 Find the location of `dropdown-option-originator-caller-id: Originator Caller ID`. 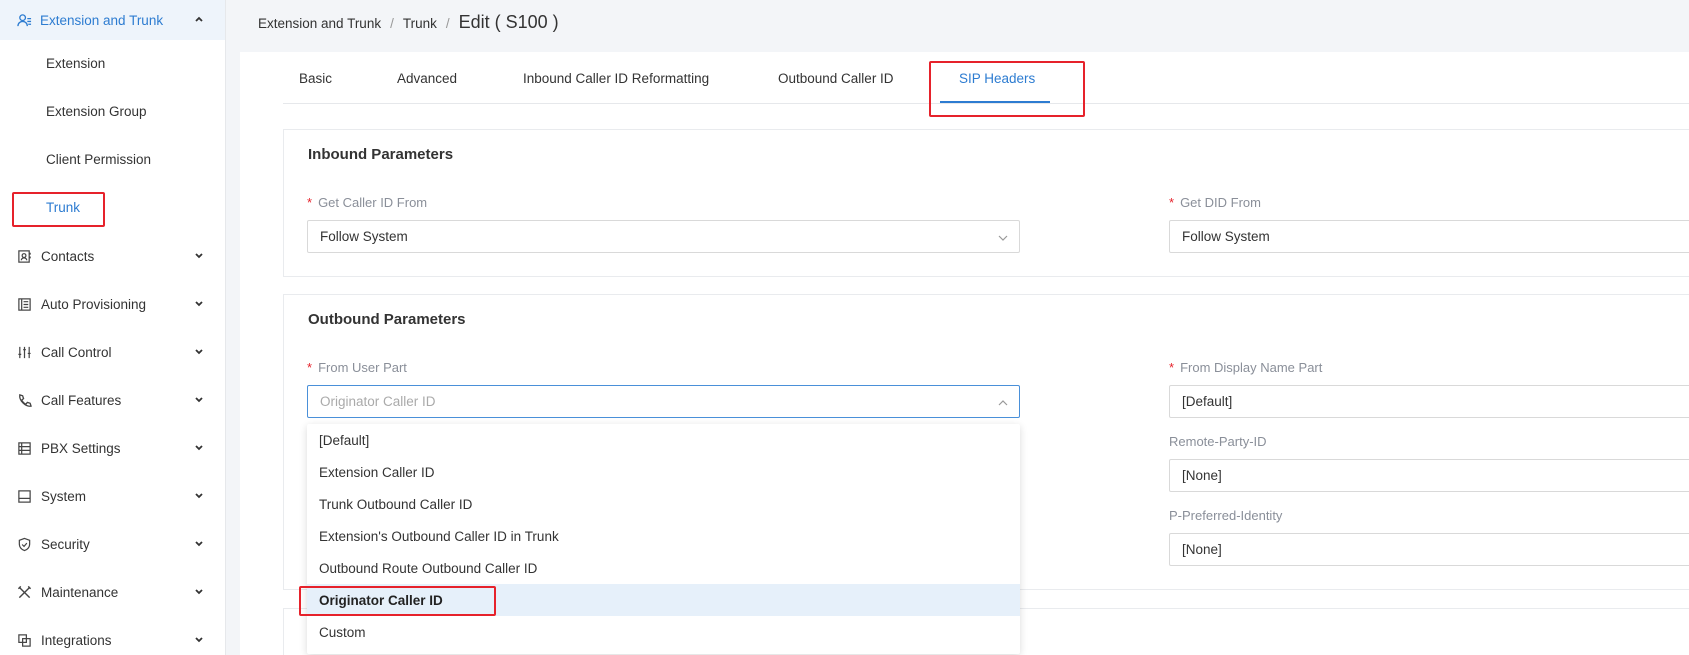

dropdown-option-originator-caller-id: Originator Caller ID is located at coordinates (663, 600).